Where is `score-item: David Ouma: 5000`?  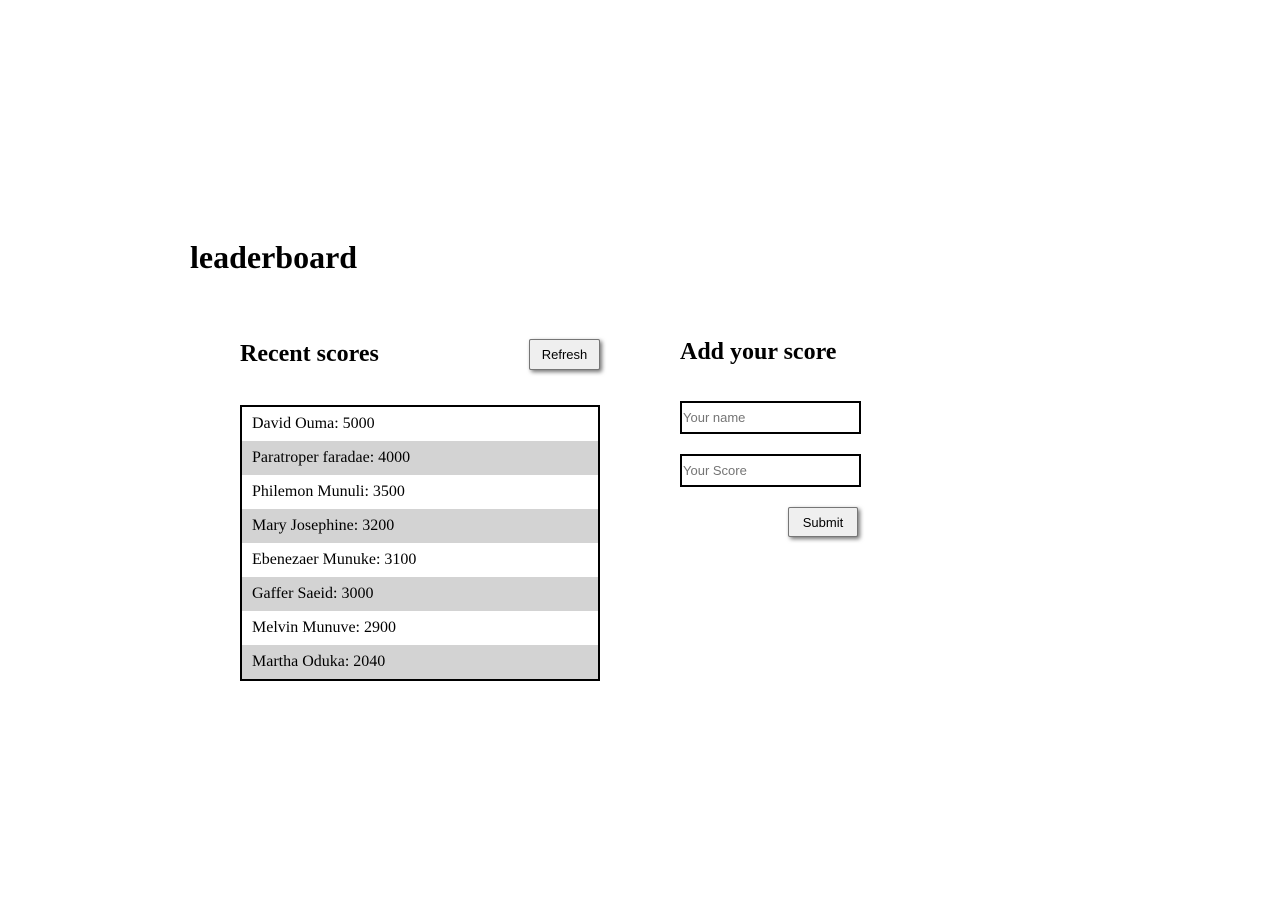 score-item: David Ouma: 5000 is located at coordinates (313, 423).